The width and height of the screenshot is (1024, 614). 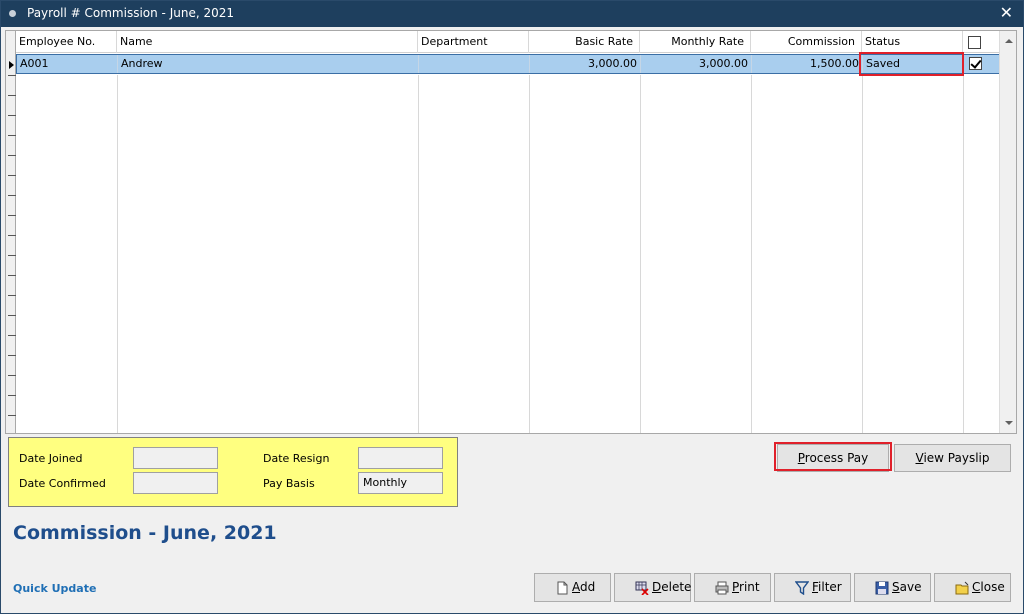 I want to click on quick-update-link: Quick Update, so click(x=54, y=588).